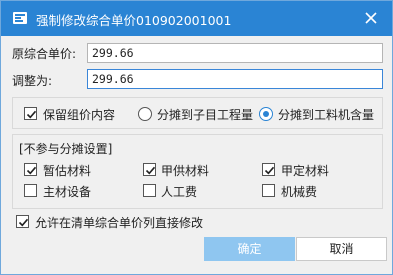 The height and width of the screenshot is (275, 393). Describe the element at coordinates (149, 190) in the screenshot. I see `labor-cost-checkbox` at that location.